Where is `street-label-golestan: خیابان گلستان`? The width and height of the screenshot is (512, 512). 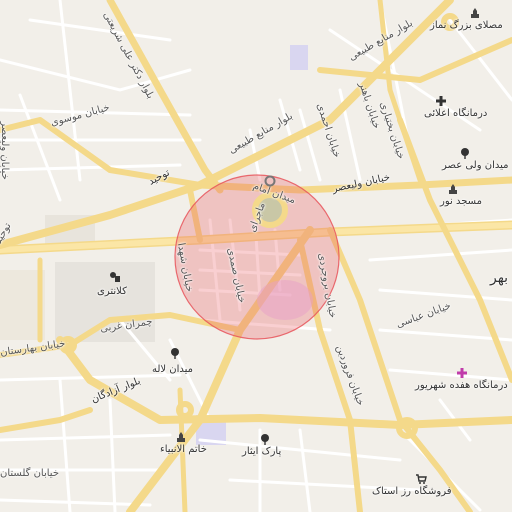 street-label-golestan: خیابان گلستان is located at coordinates (29, 473).